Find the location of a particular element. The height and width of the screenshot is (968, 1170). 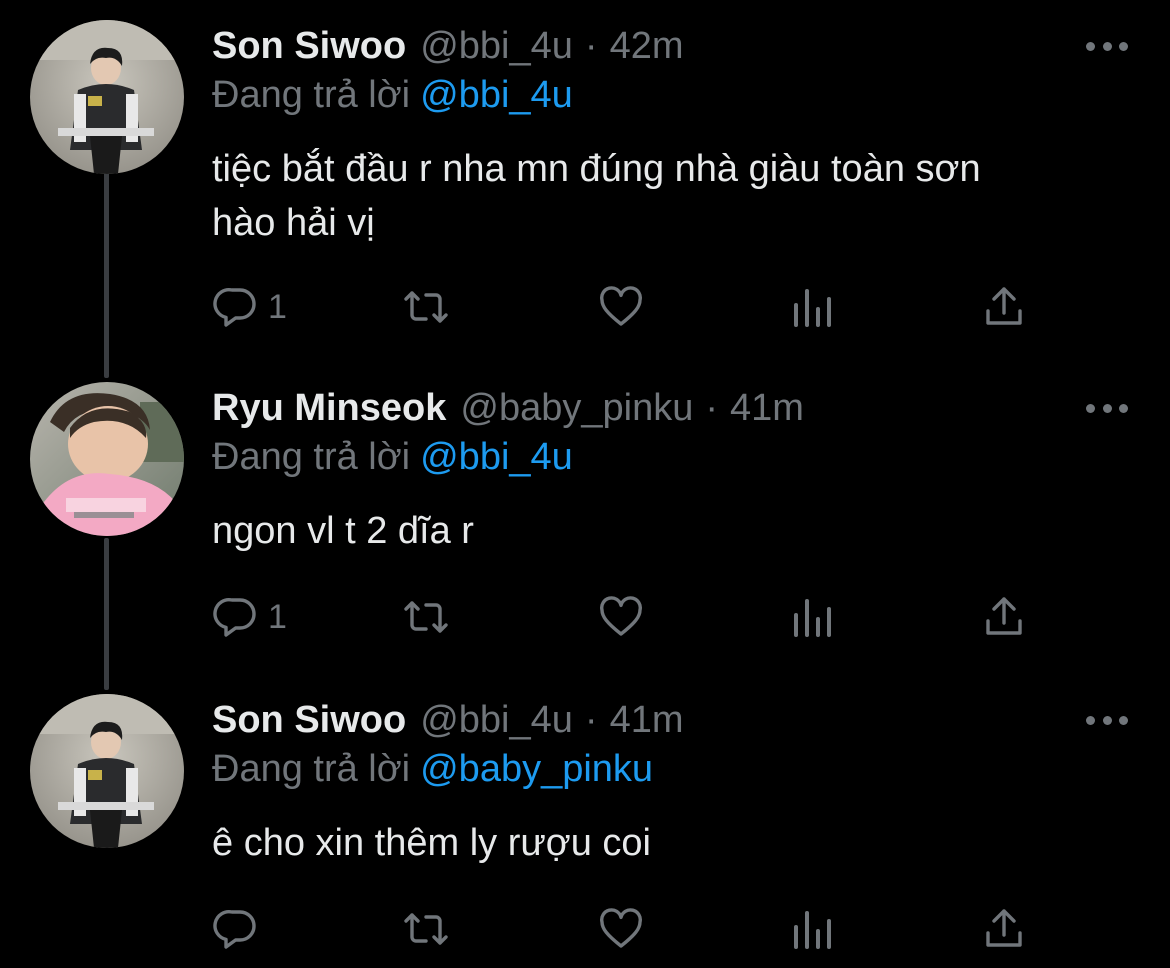

mention-link: @baby_pinku is located at coordinates (536, 769).